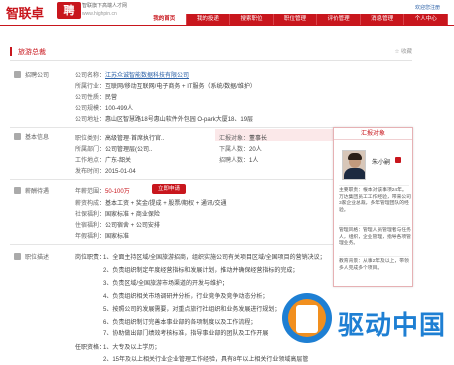 The image size is (454, 365). I want to click on logo-badge: 聘, so click(69, 10).